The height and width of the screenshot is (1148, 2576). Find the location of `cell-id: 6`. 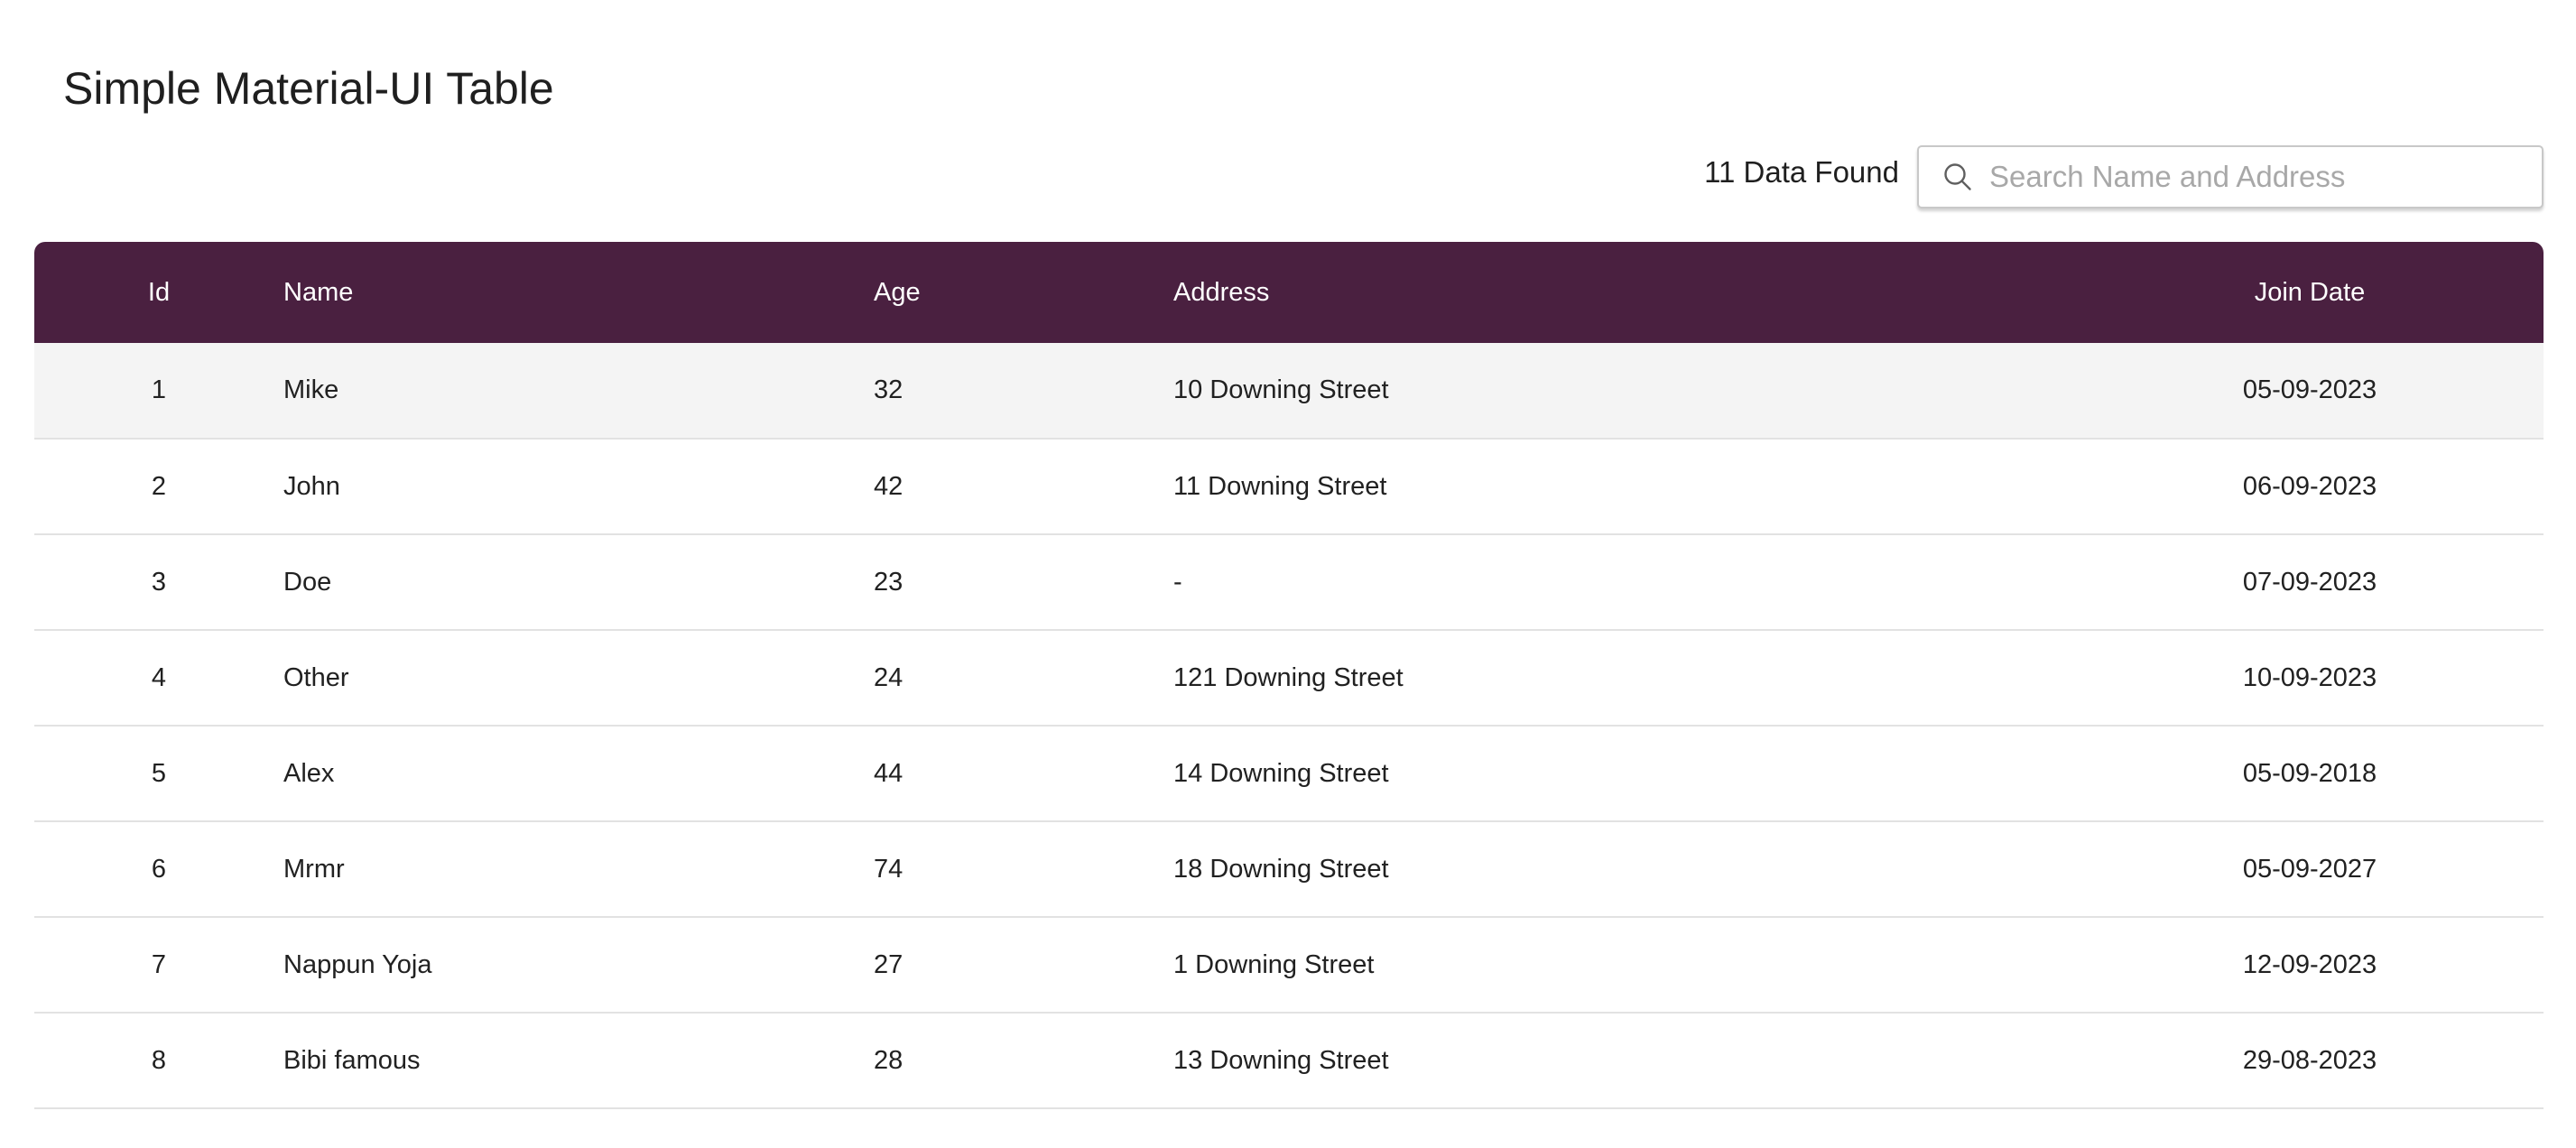

cell-id: 6 is located at coordinates (159, 869).